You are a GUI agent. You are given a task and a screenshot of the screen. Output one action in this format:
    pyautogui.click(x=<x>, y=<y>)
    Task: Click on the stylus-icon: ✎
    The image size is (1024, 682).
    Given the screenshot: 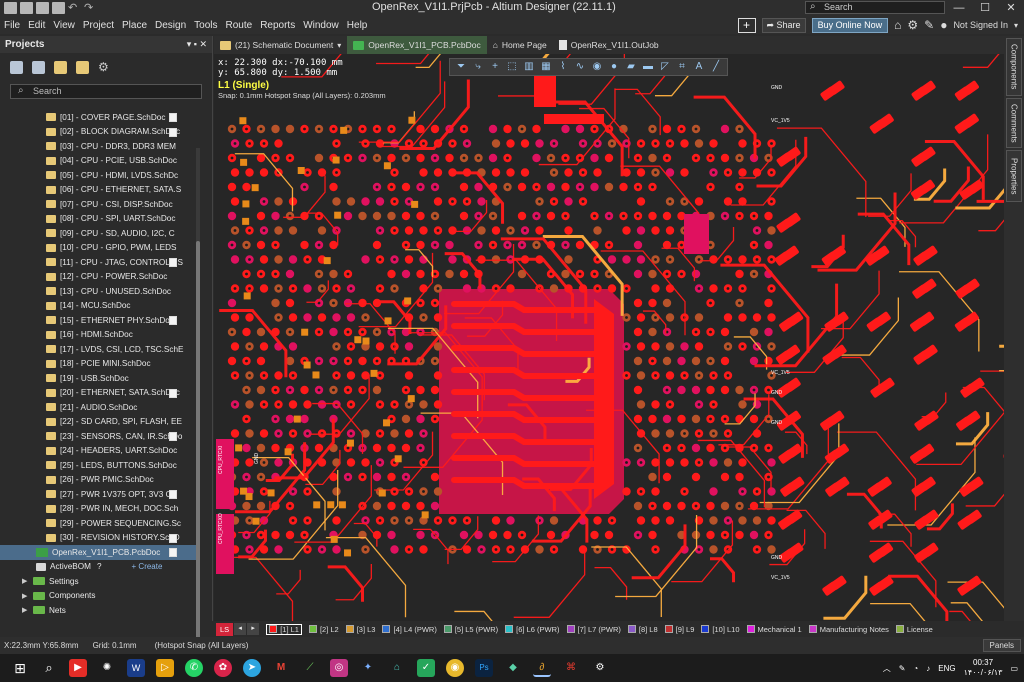 What is the action you would take?
    pyautogui.click(x=902, y=668)
    